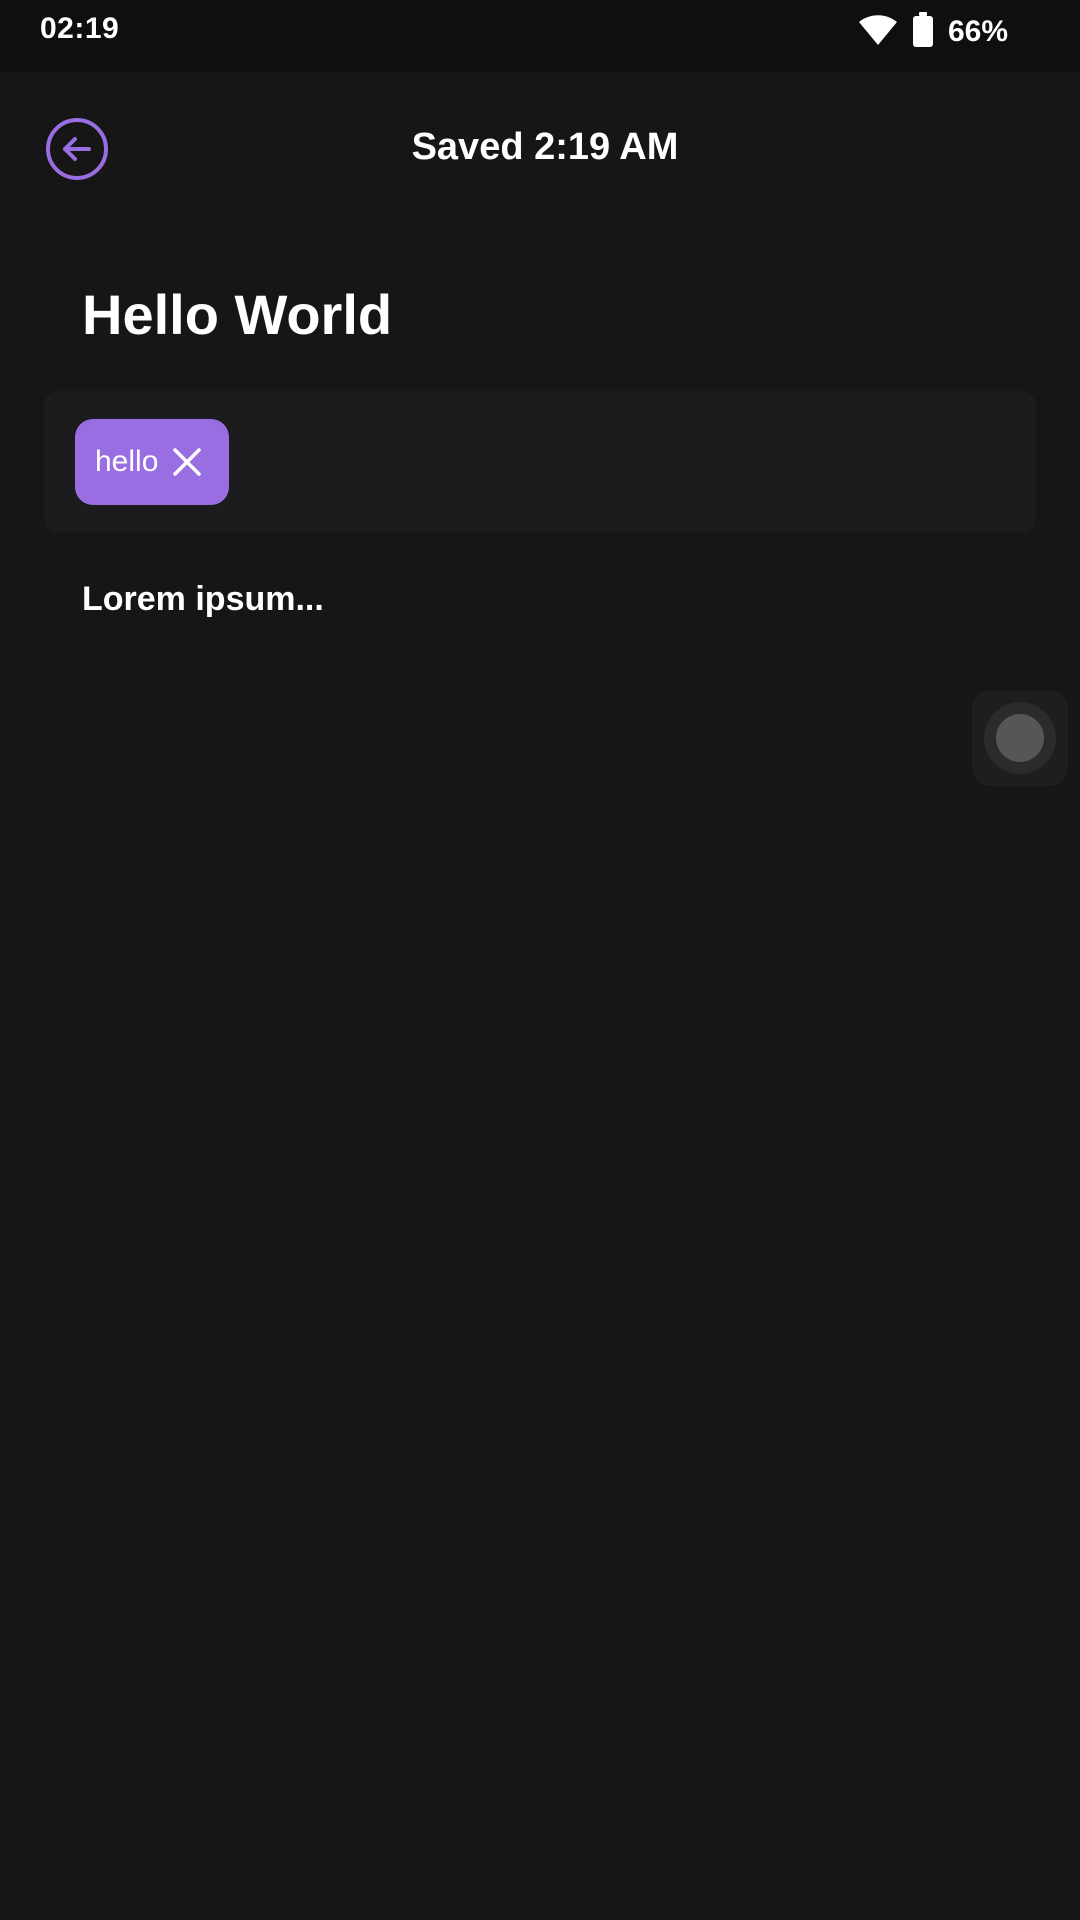 This screenshot has width=1080, height=1920. I want to click on floating-handle-dot, so click(1020, 738).